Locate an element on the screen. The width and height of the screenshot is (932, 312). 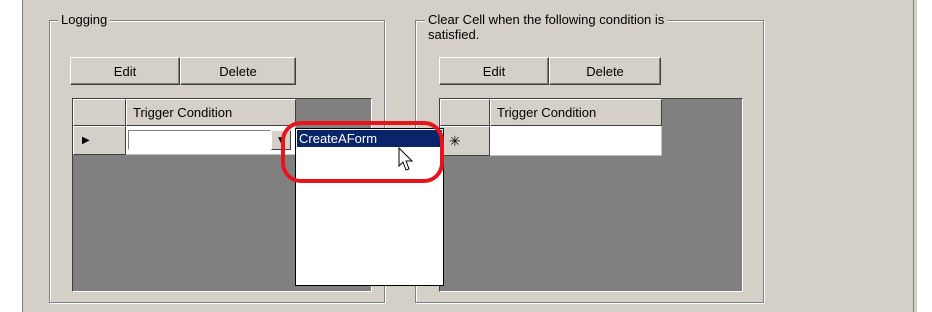
logging-delete-label: Delete is located at coordinates (238, 71).